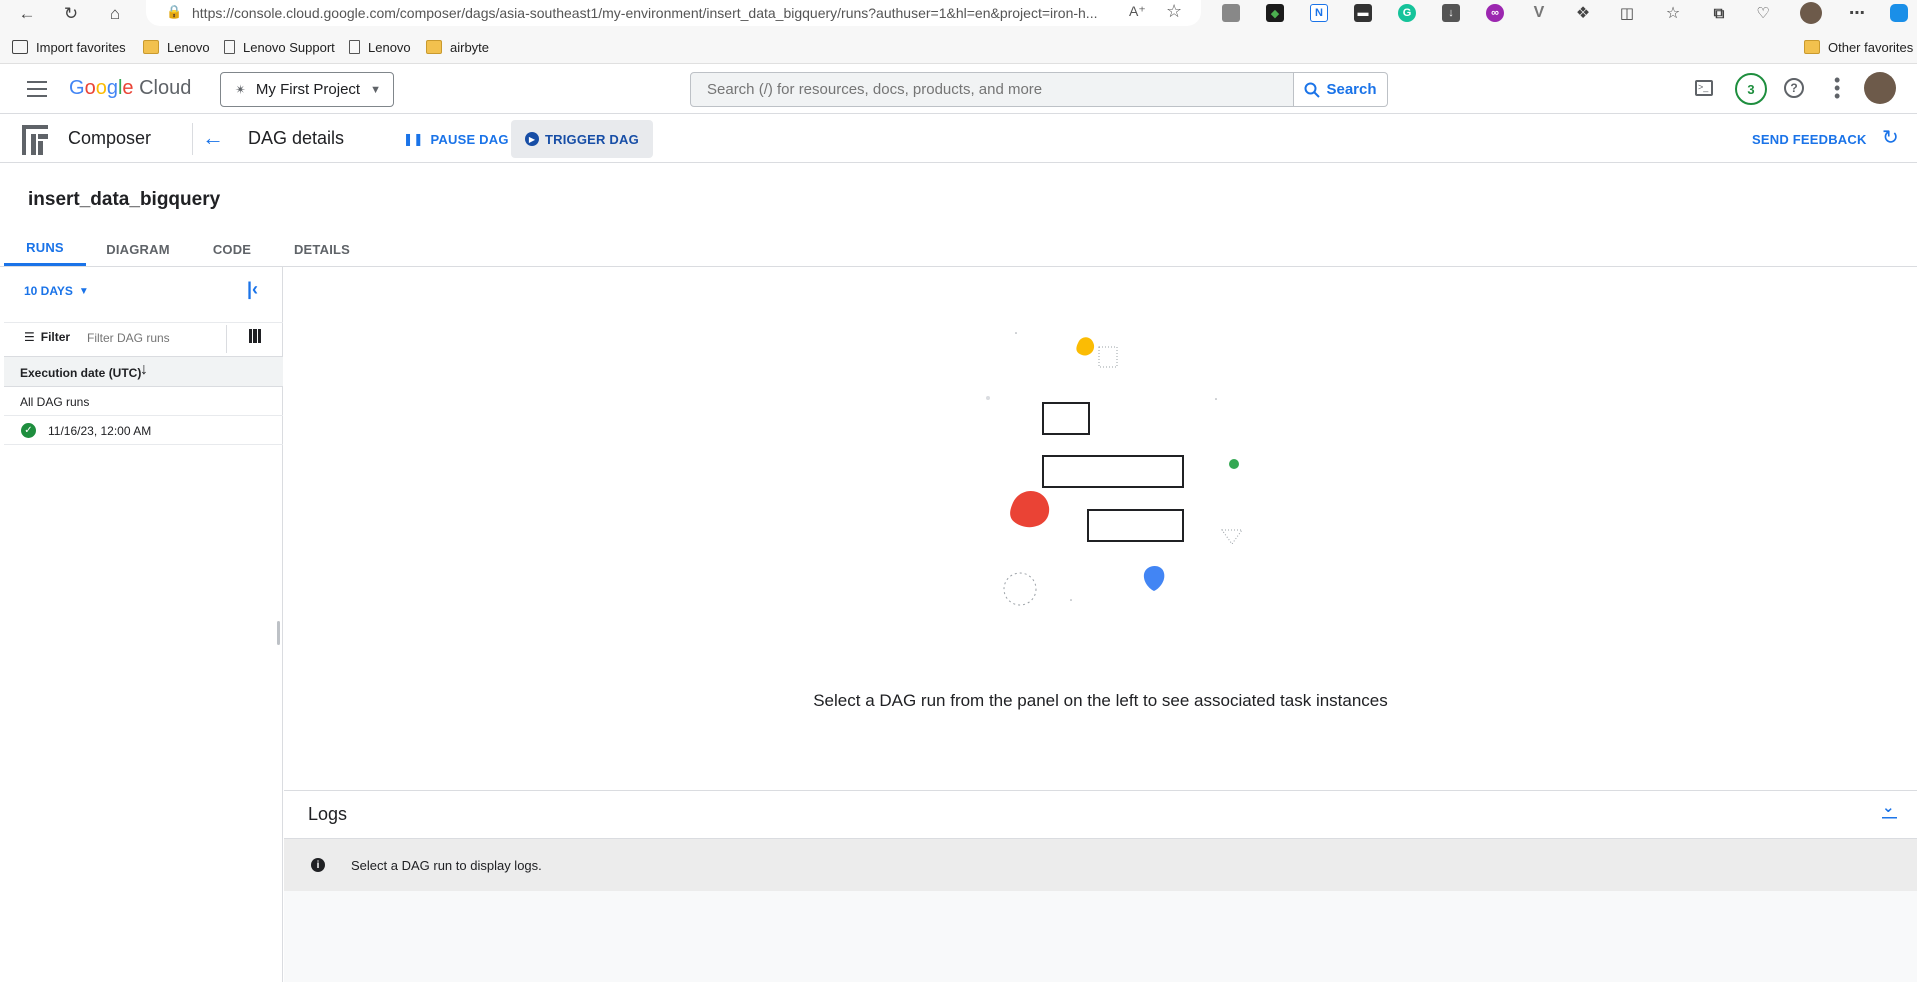 This screenshot has height=982, width=1917. What do you see at coordinates (152, 338) in the screenshot?
I see `filter-input` at bounding box center [152, 338].